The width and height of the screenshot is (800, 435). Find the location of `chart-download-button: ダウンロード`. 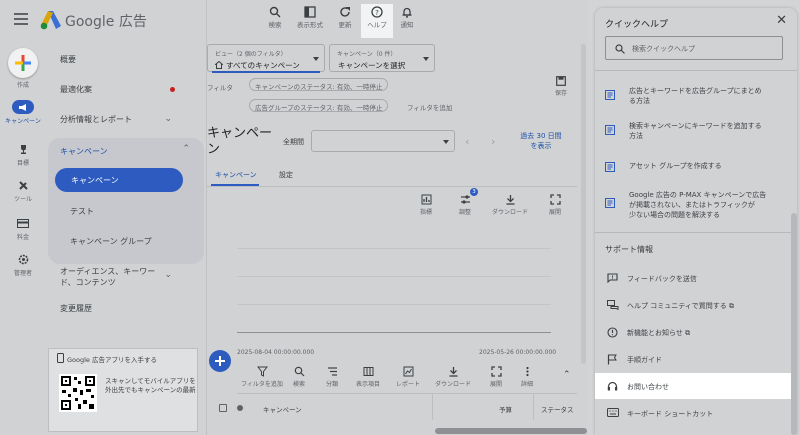

chart-download-button: ダウンロード is located at coordinates (510, 205).